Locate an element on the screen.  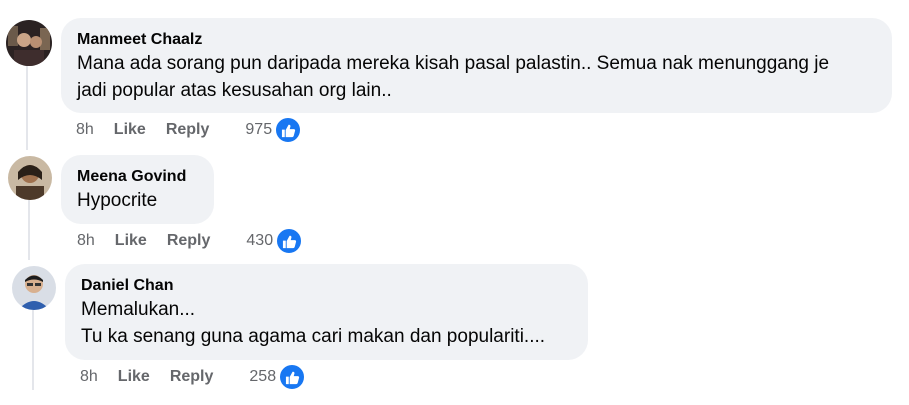
reaction-count: 258 is located at coordinates (262, 377).